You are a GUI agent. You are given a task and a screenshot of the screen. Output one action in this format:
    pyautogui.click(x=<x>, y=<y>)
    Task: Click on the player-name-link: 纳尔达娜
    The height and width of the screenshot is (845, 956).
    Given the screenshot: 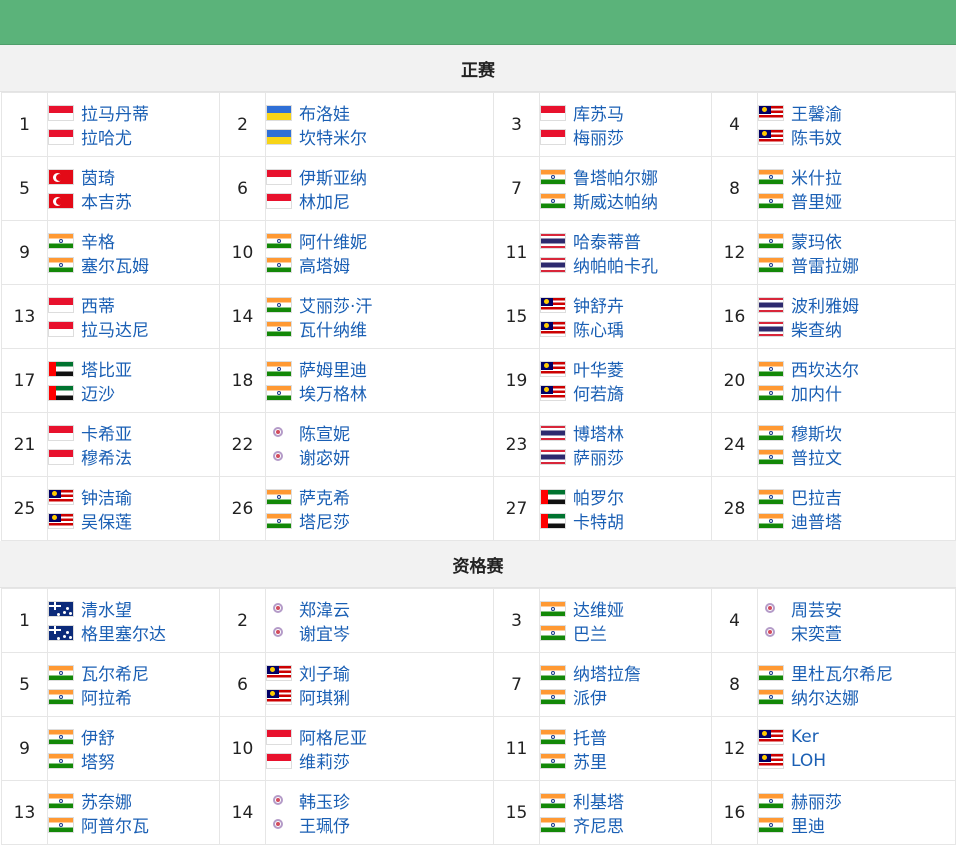 What is the action you would take?
    pyautogui.click(x=825, y=696)
    